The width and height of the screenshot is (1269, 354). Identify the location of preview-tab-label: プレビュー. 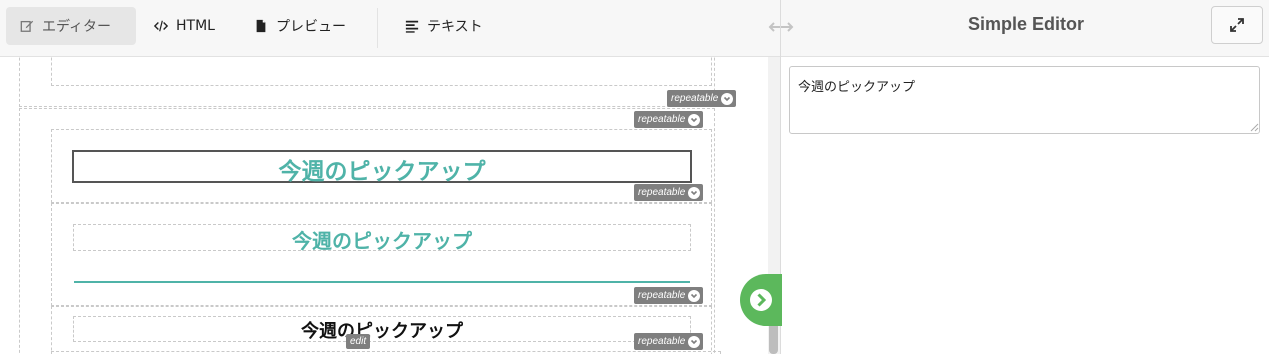
(311, 27).